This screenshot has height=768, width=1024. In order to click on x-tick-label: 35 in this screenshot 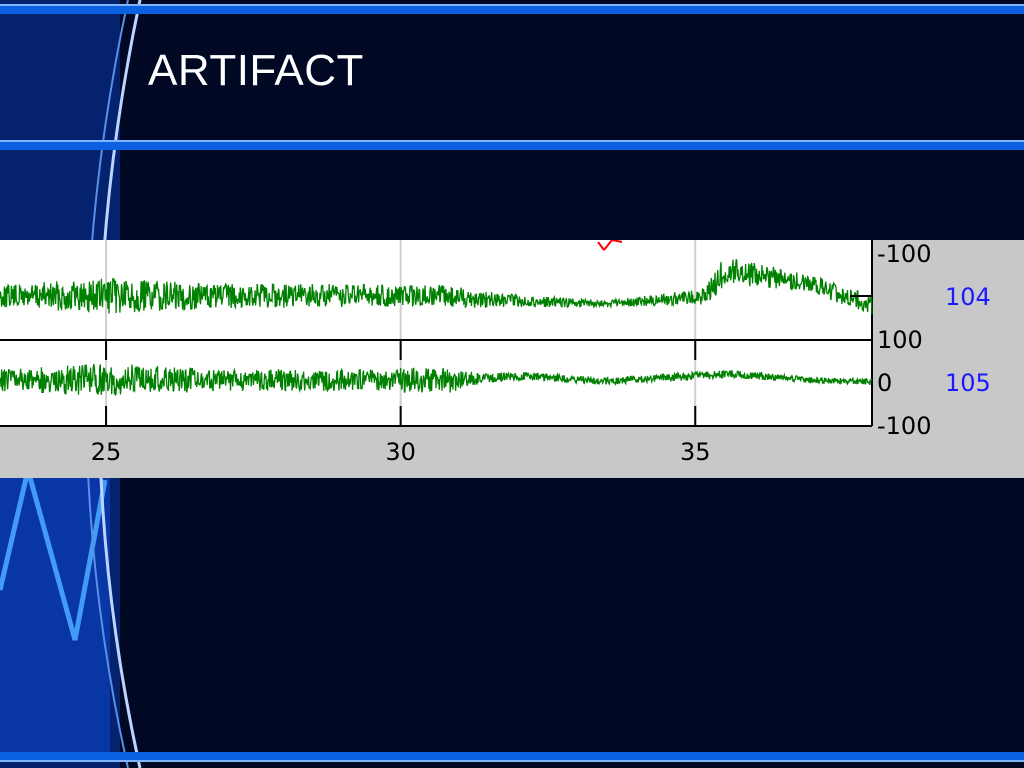, I will do `click(695, 452)`.